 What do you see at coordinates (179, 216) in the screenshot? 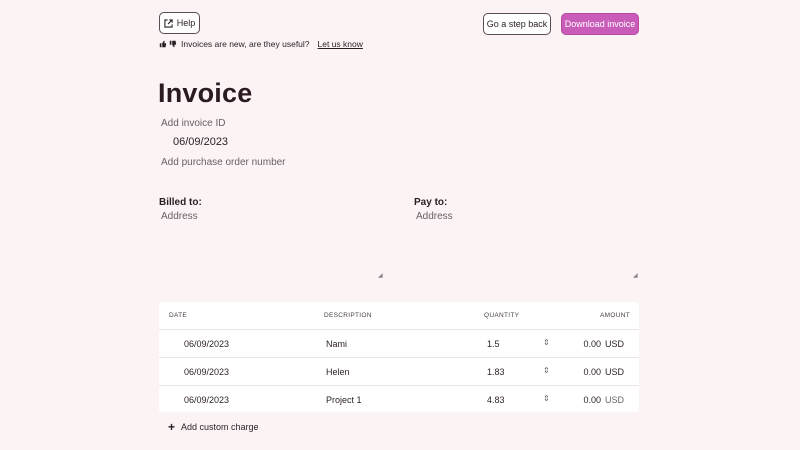
I see `billed-to-address-field: Address` at bounding box center [179, 216].